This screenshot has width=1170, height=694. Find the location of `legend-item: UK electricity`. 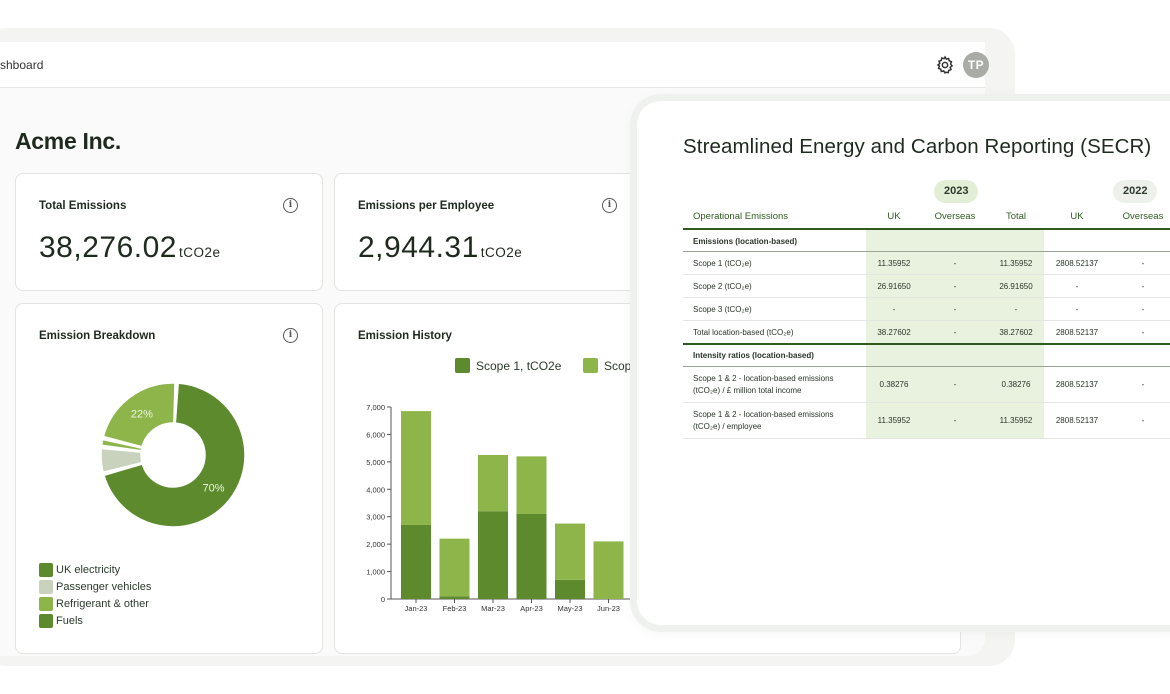

legend-item: UK electricity is located at coordinates (79, 570).